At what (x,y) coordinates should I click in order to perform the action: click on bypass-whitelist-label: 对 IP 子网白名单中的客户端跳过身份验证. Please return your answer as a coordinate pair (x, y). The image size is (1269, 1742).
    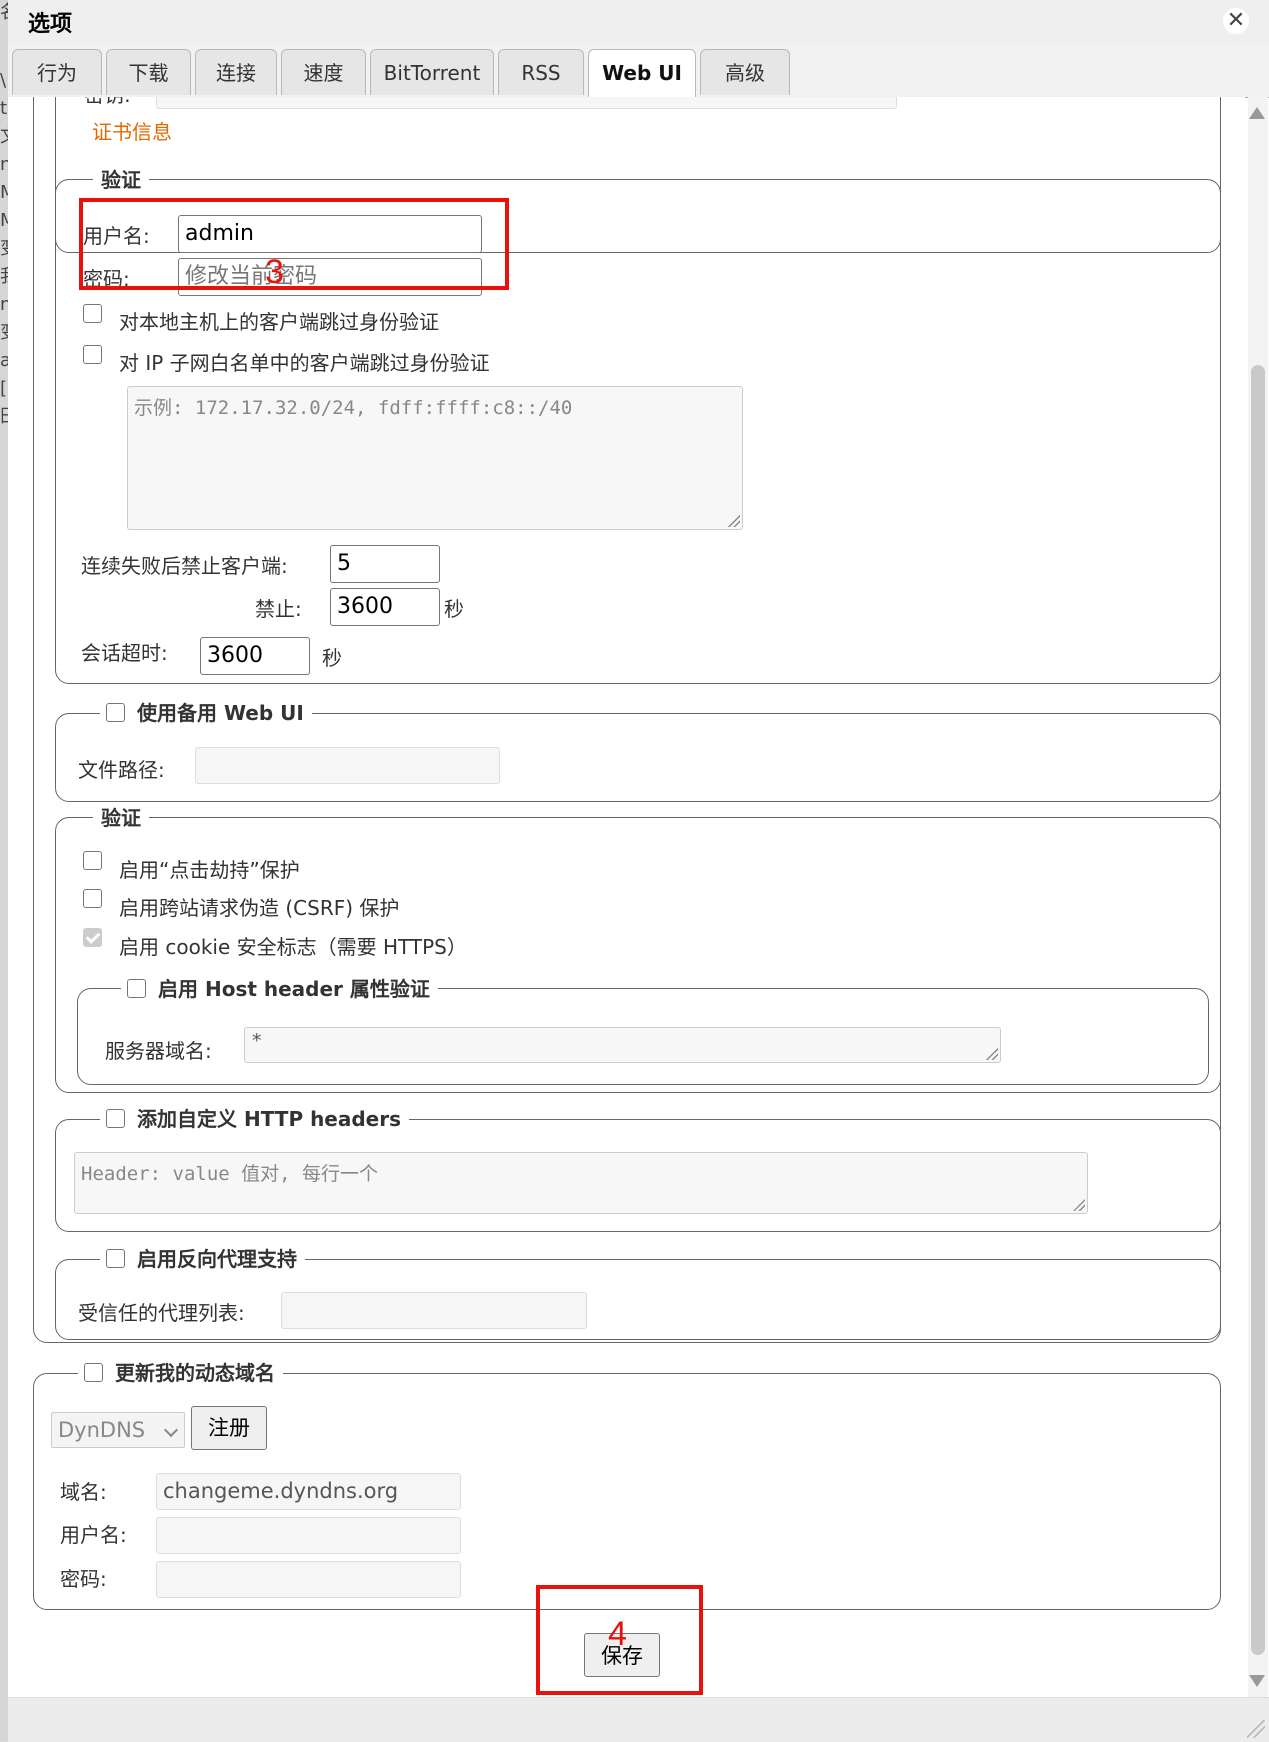
    Looking at the image, I should click on (304, 363).